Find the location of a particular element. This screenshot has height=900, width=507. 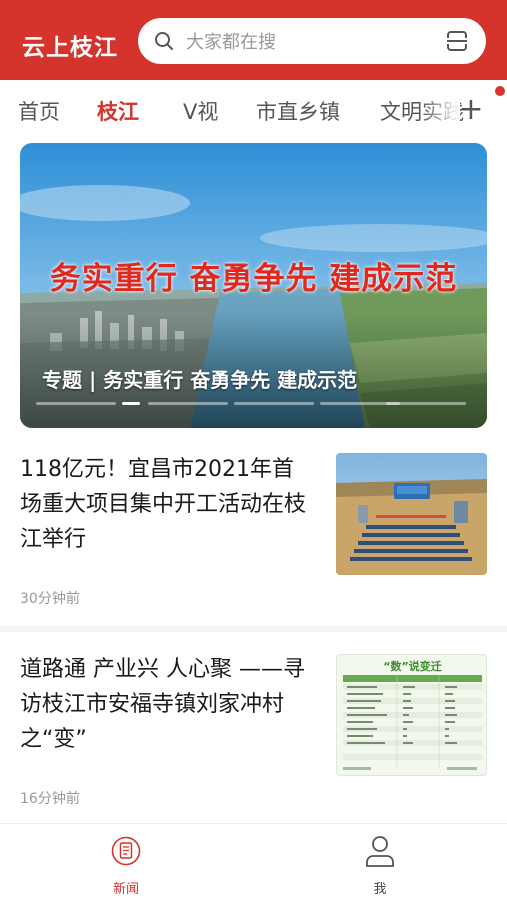

article-thumbnail is located at coordinates (411, 514).